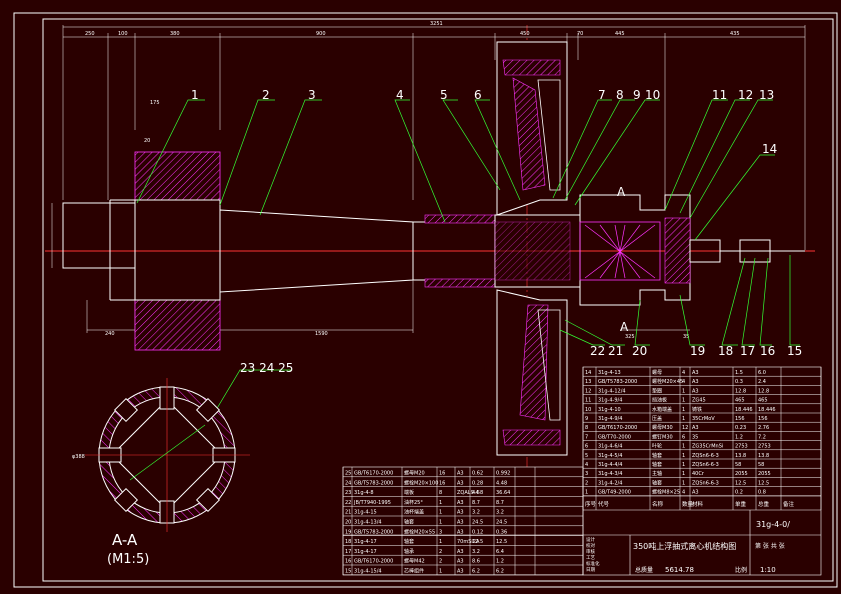  Describe the element at coordinates (195, 95) in the screenshot. I see `leader-1: 1` at that location.